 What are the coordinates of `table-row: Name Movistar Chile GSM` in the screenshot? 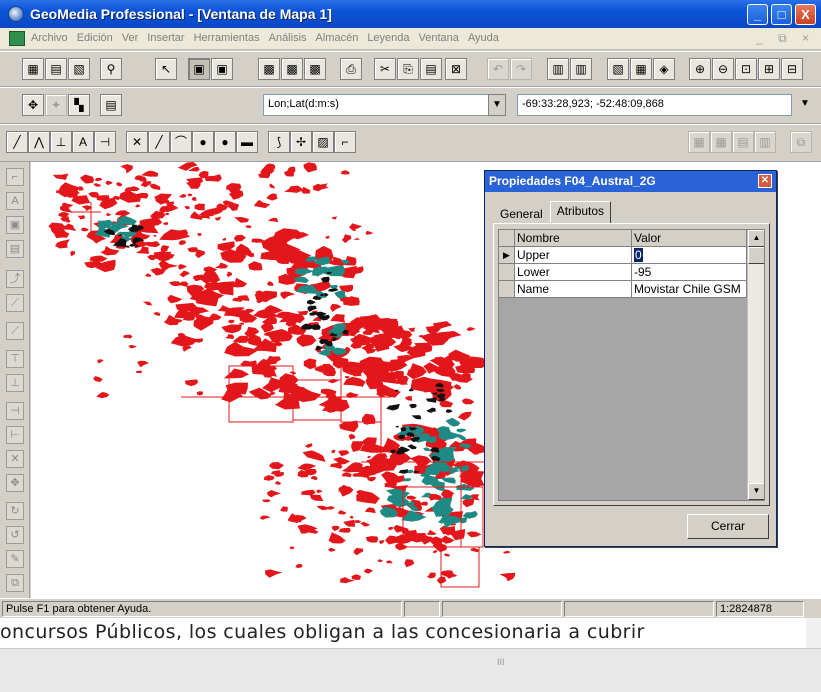 It's located at (623, 289).